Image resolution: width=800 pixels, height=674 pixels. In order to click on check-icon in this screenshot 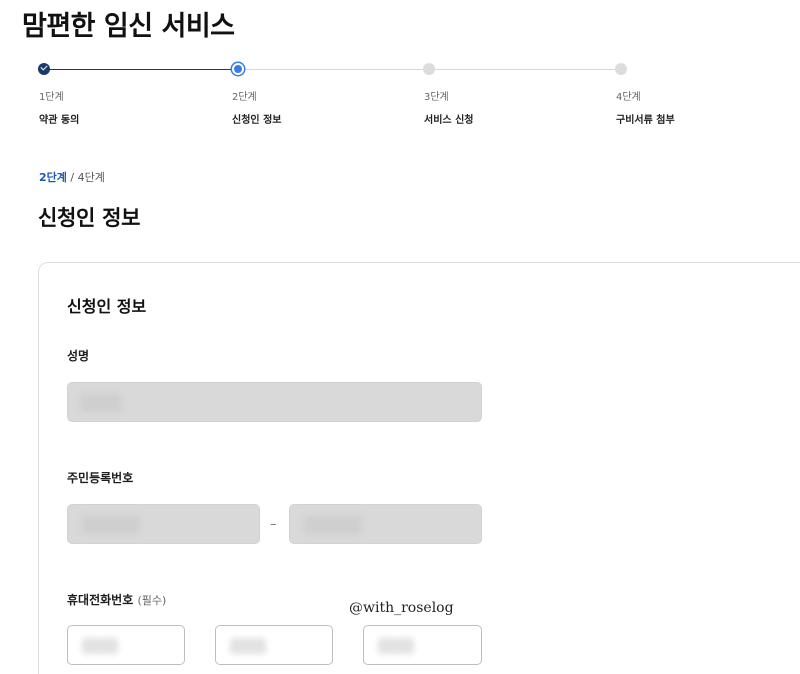, I will do `click(44, 67)`.